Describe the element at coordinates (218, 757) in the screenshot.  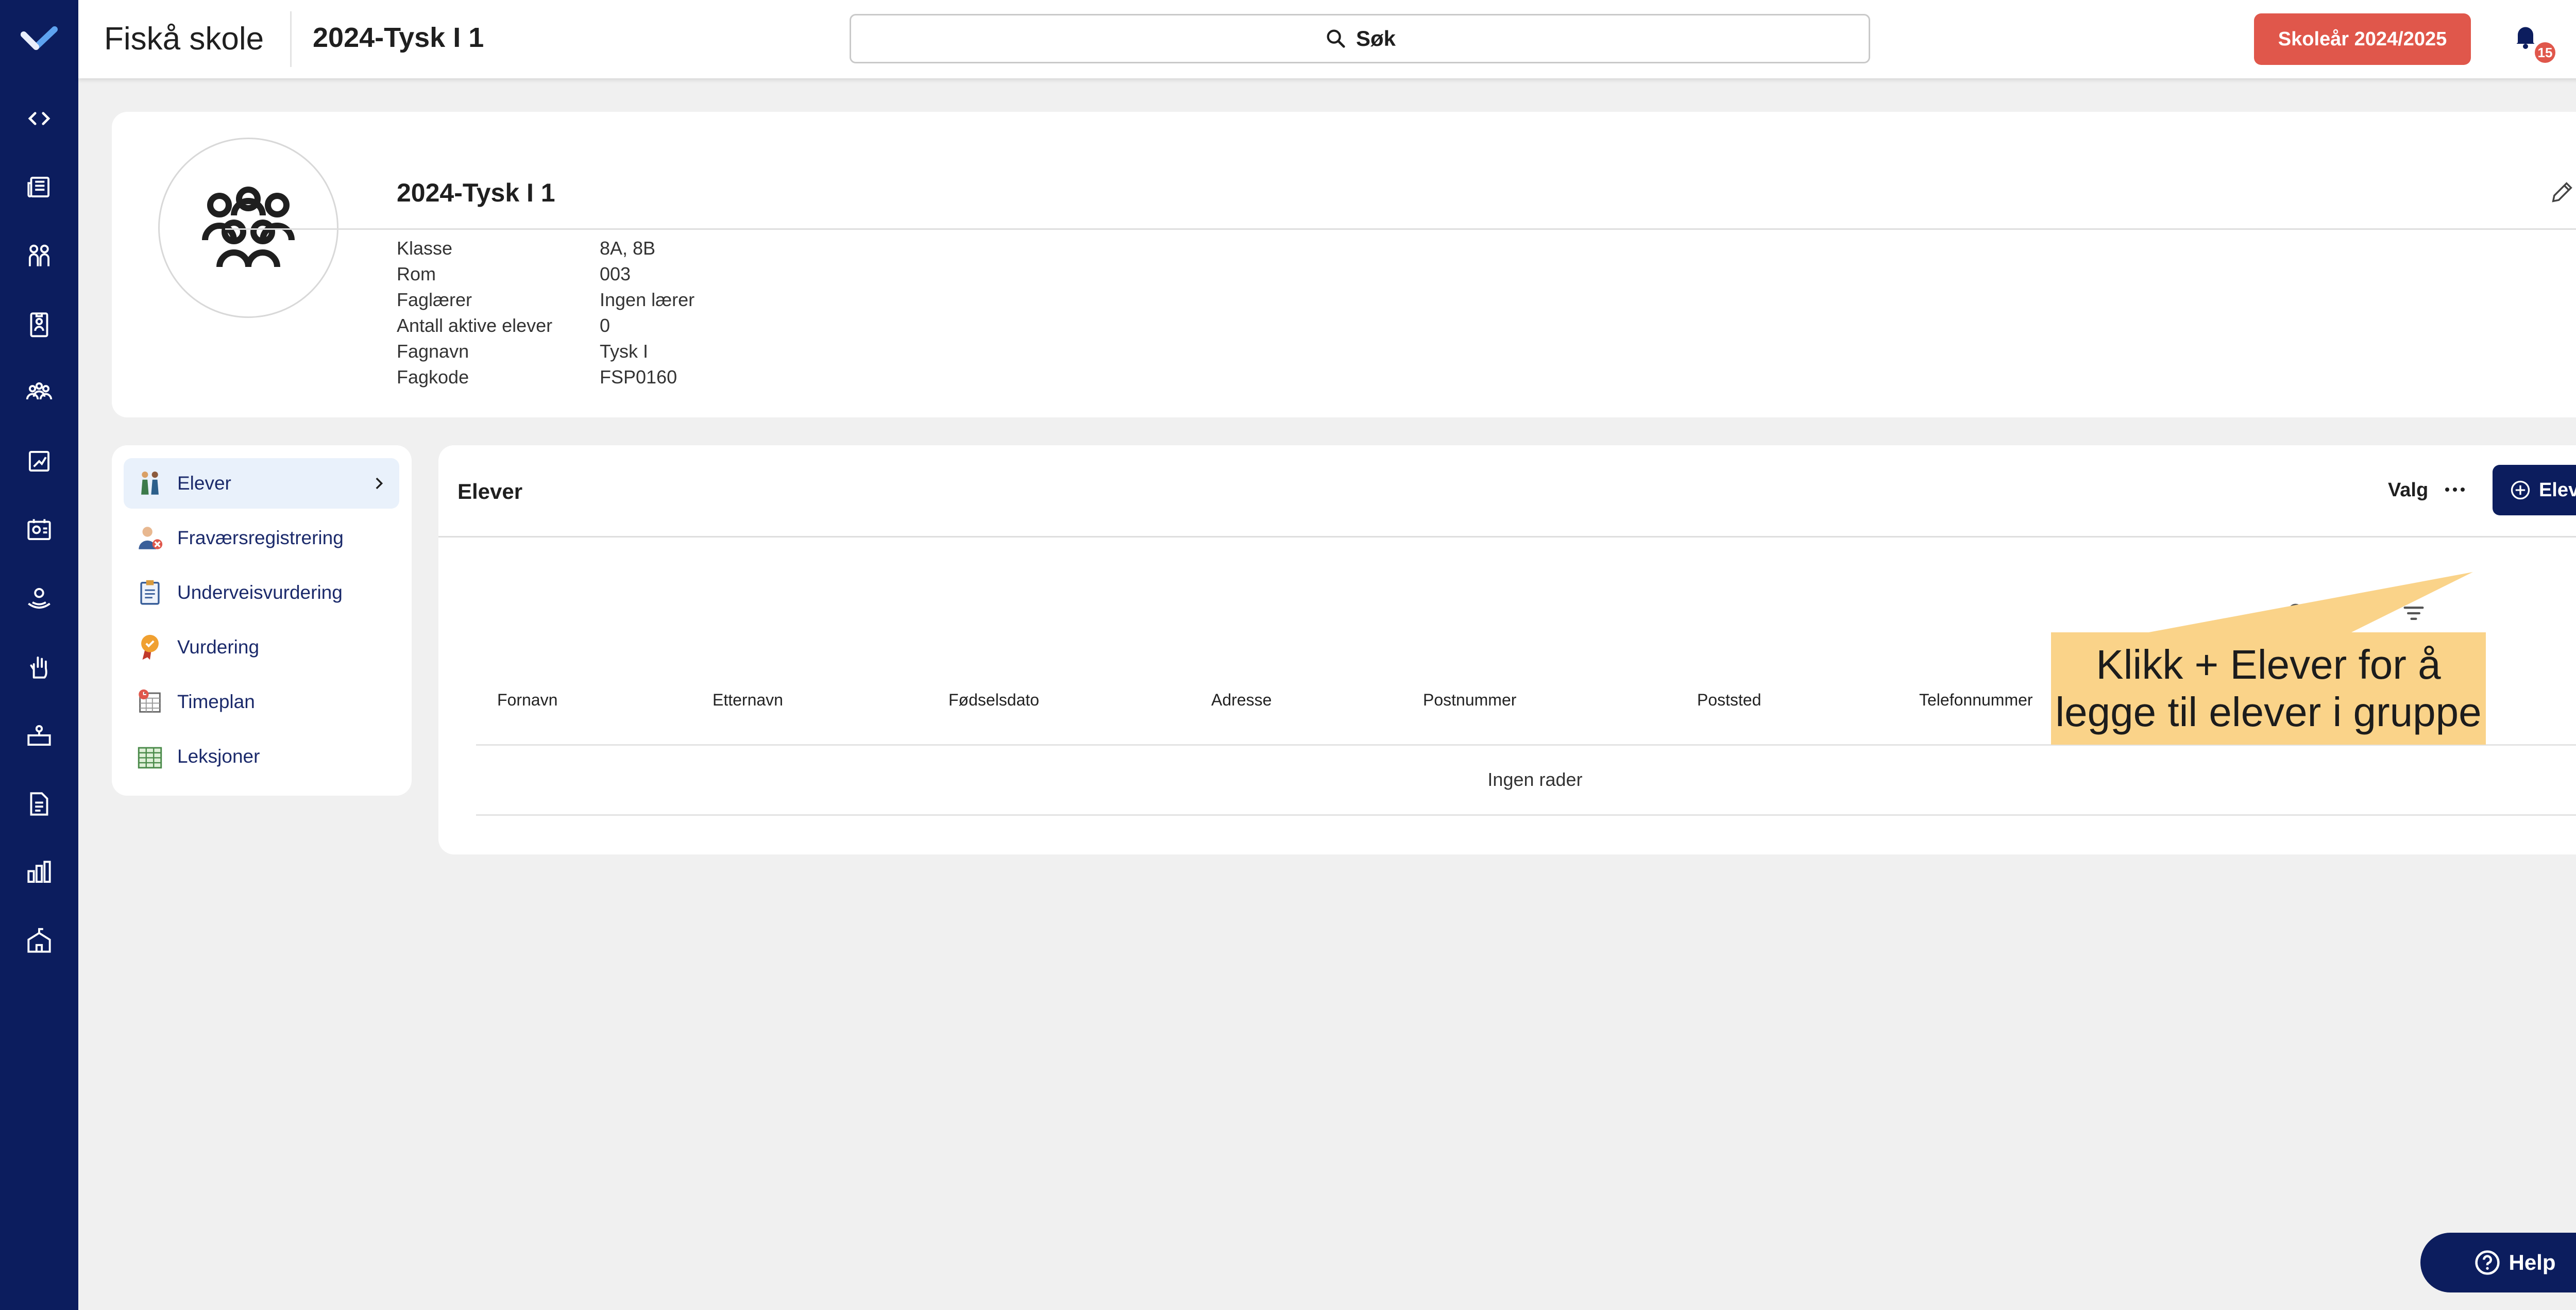
I see `menu-item-label: Leksjoner` at that location.